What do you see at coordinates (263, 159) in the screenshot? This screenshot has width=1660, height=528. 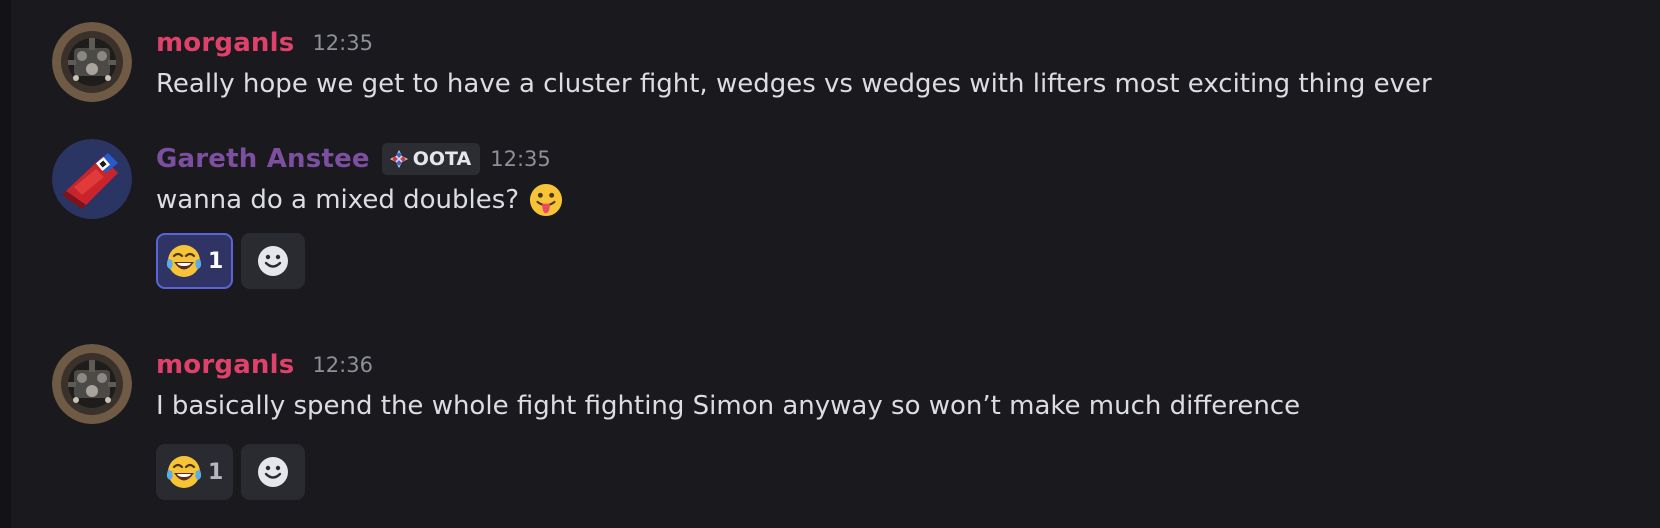 I see `username: Gareth Anstee` at bounding box center [263, 159].